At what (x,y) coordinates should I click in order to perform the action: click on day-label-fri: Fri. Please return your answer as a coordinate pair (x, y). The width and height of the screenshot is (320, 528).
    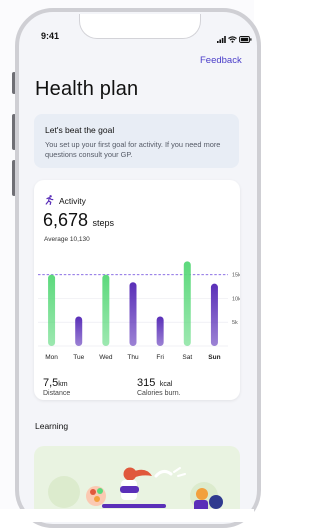
    Looking at the image, I should click on (160, 357).